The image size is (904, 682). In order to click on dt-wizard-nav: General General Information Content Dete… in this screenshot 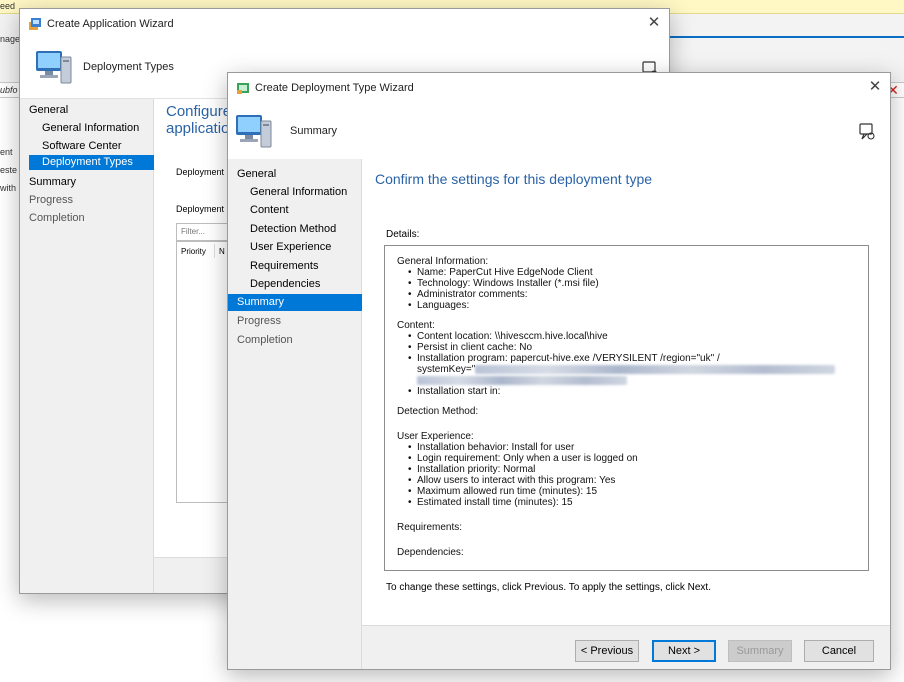, I will do `click(295, 414)`.